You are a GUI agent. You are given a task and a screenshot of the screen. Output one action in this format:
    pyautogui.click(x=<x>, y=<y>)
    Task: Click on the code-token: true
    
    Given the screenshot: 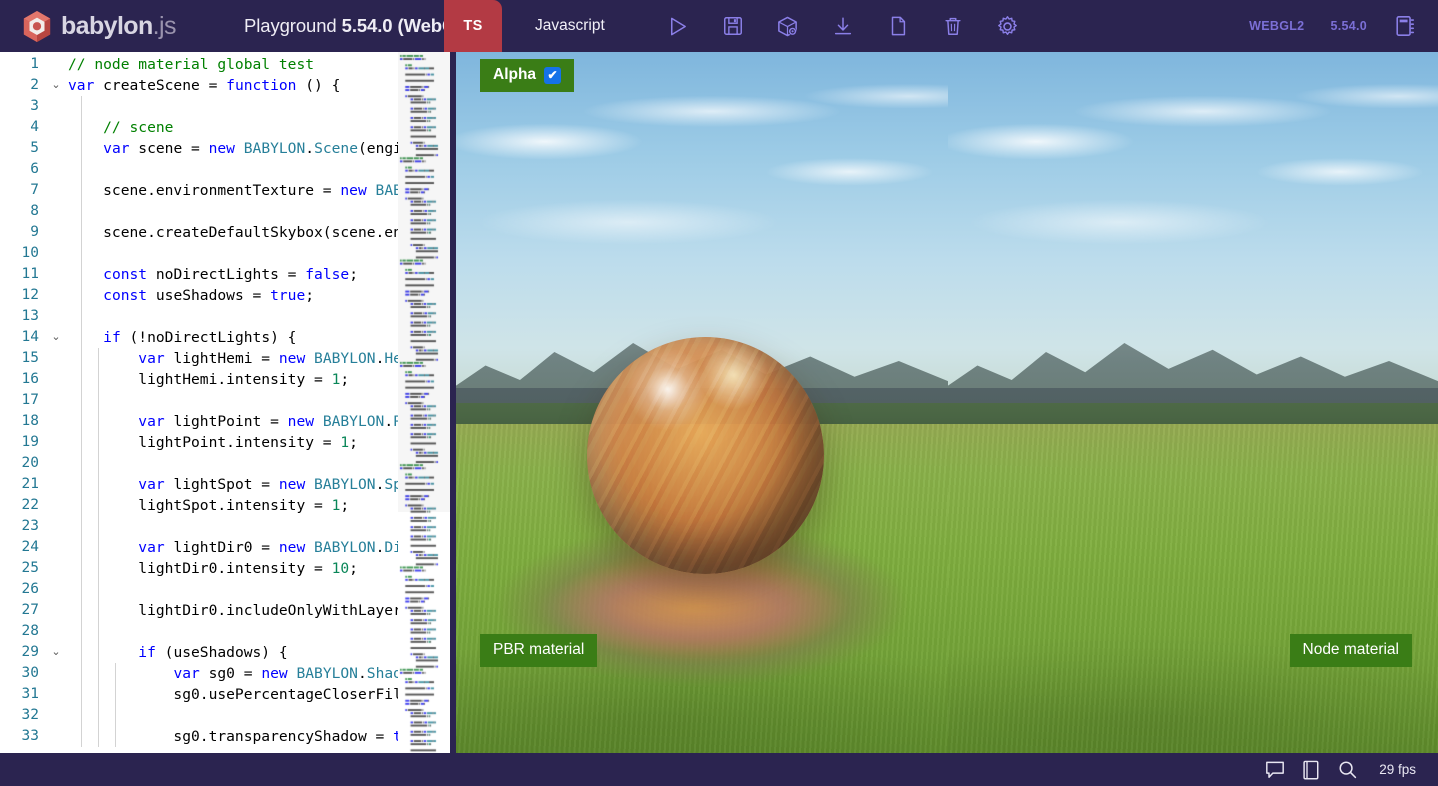 What is the action you would take?
    pyautogui.click(x=288, y=295)
    